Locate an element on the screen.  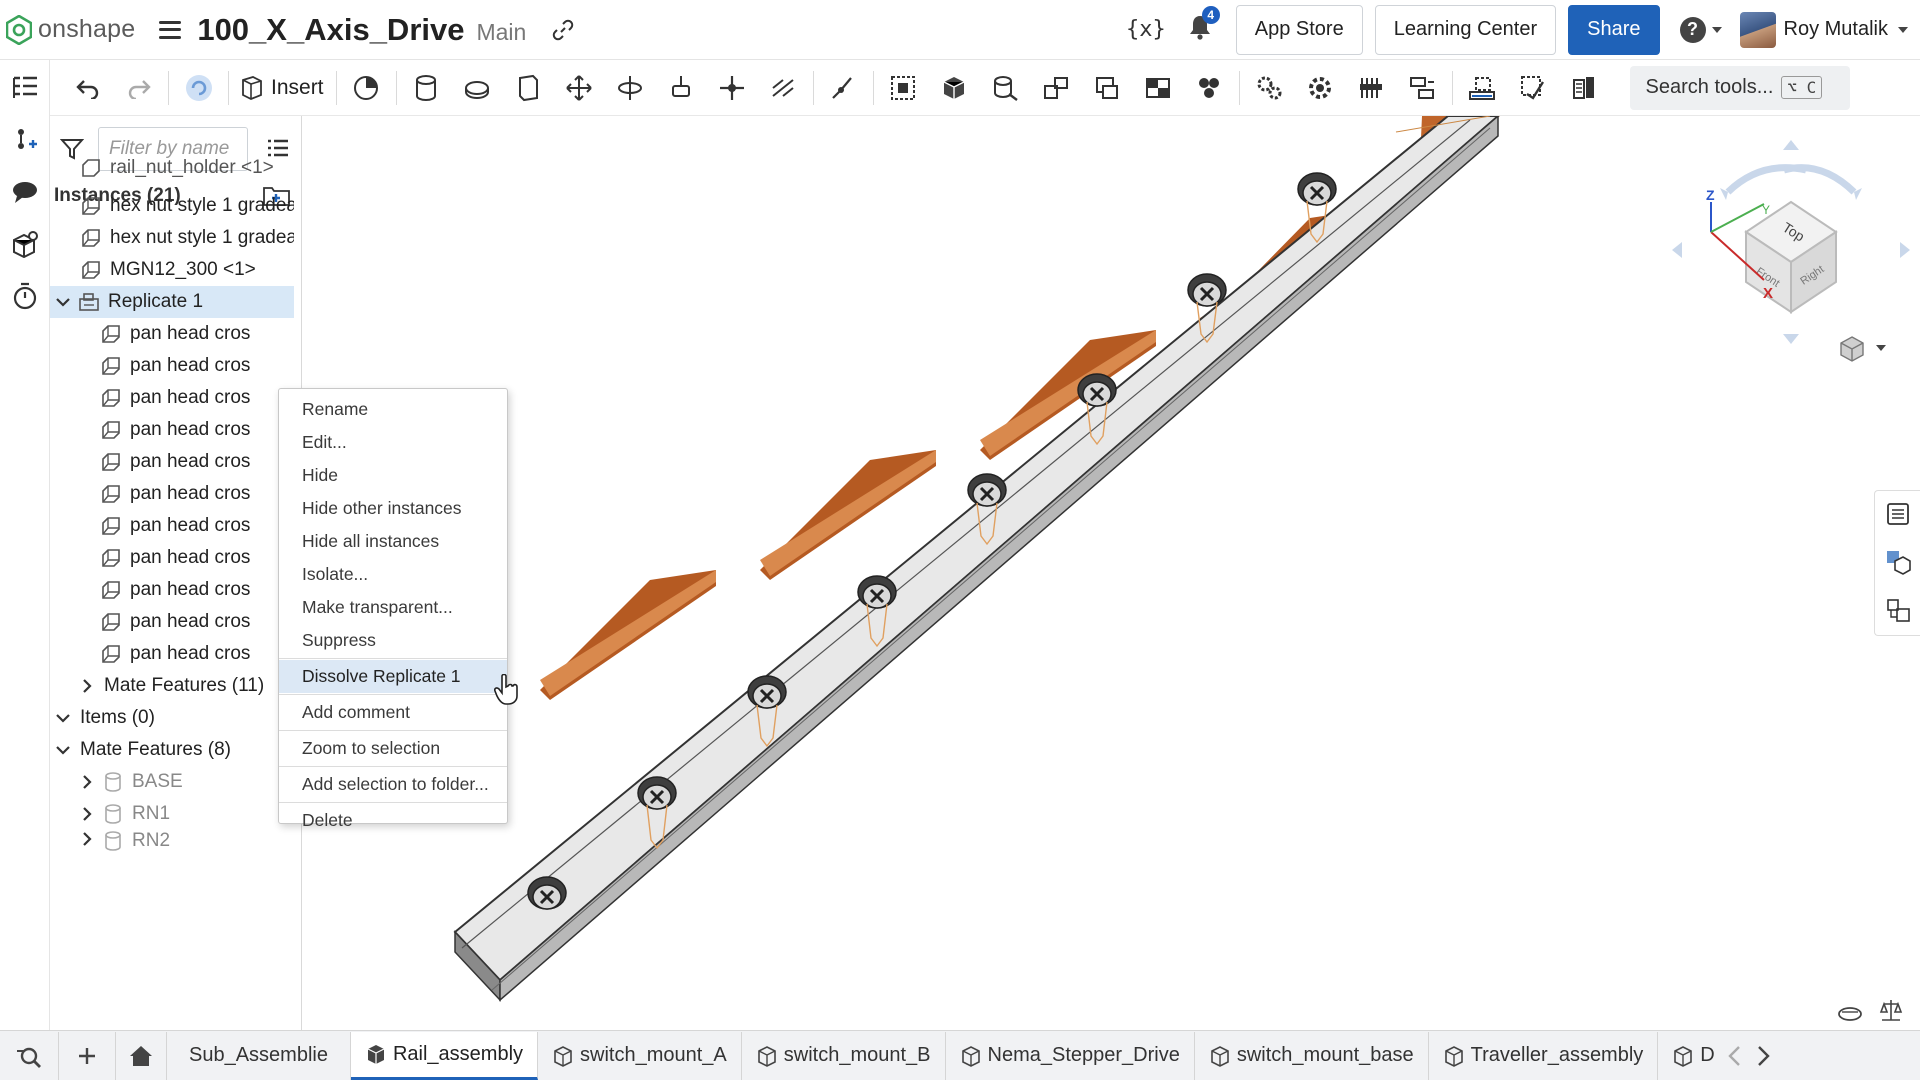
avatar is located at coordinates (1757, 29).